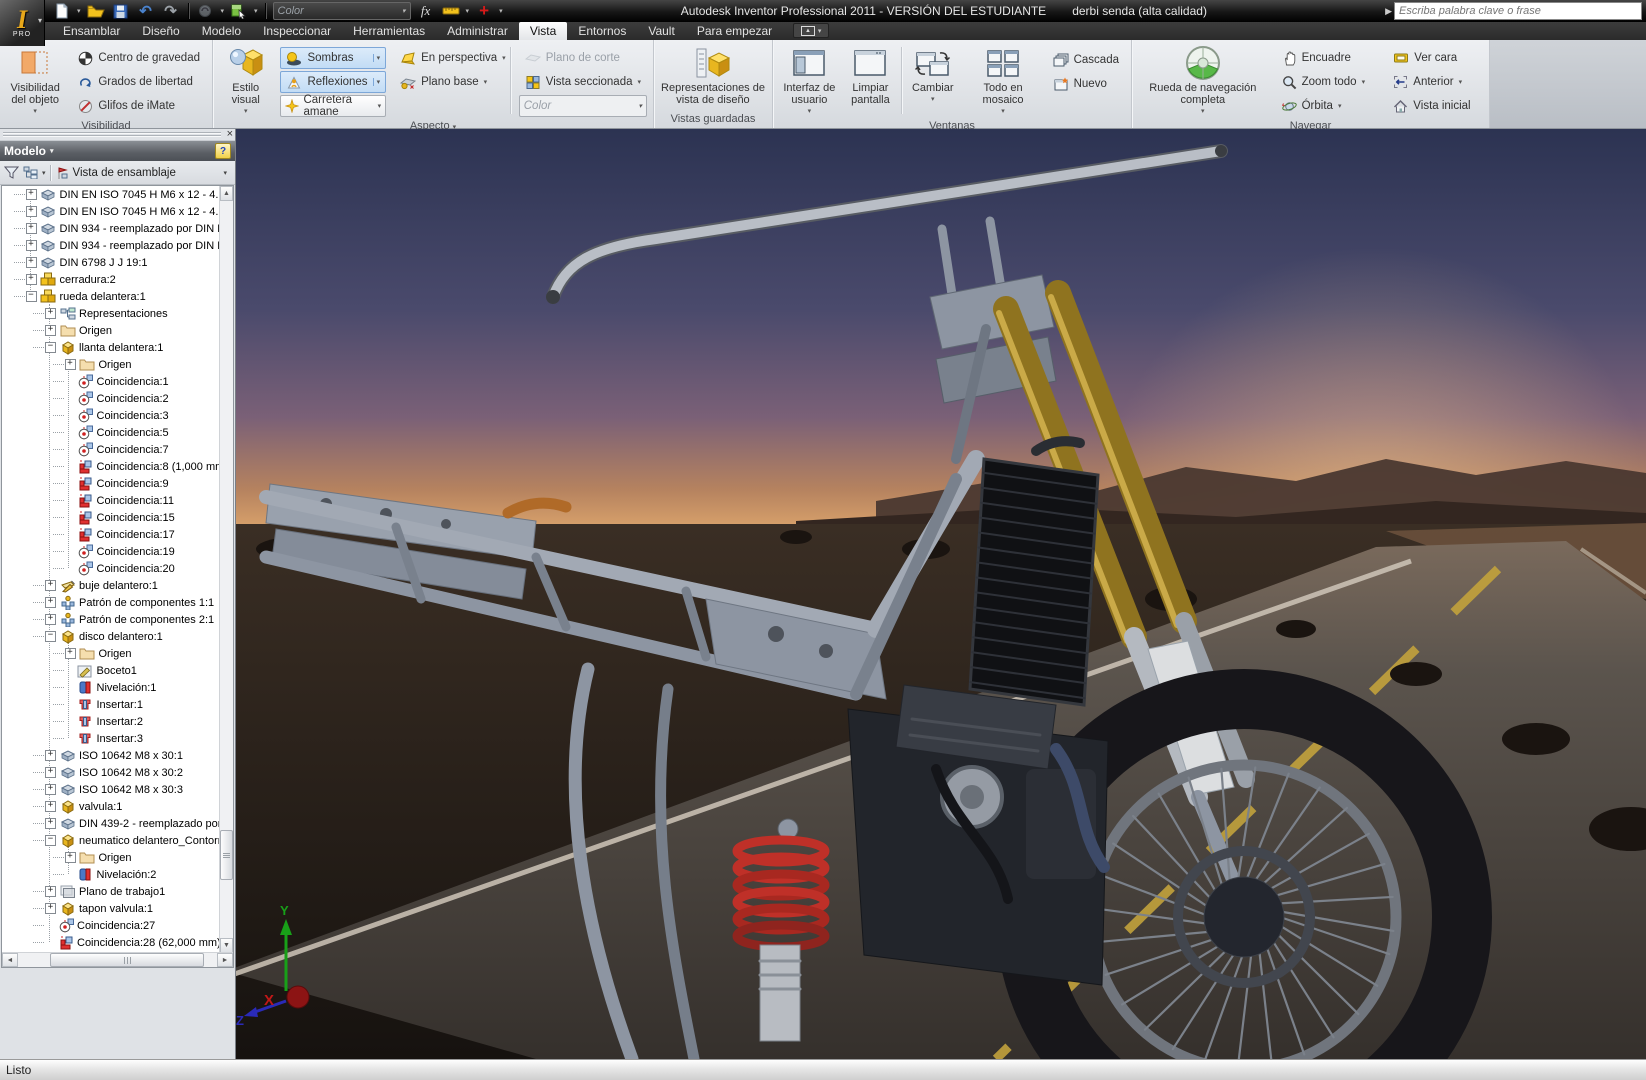  Describe the element at coordinates (1203, 80) in the screenshot. I see `rueda-navegacion-button: Rueda de navegación completa ▾` at that location.